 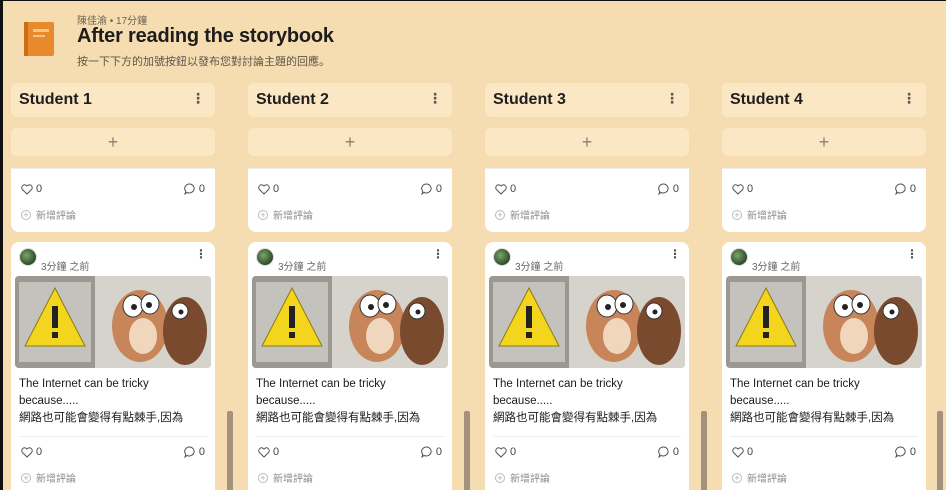 What do you see at coordinates (55, 99) in the screenshot?
I see `column-title: Student 1` at bounding box center [55, 99].